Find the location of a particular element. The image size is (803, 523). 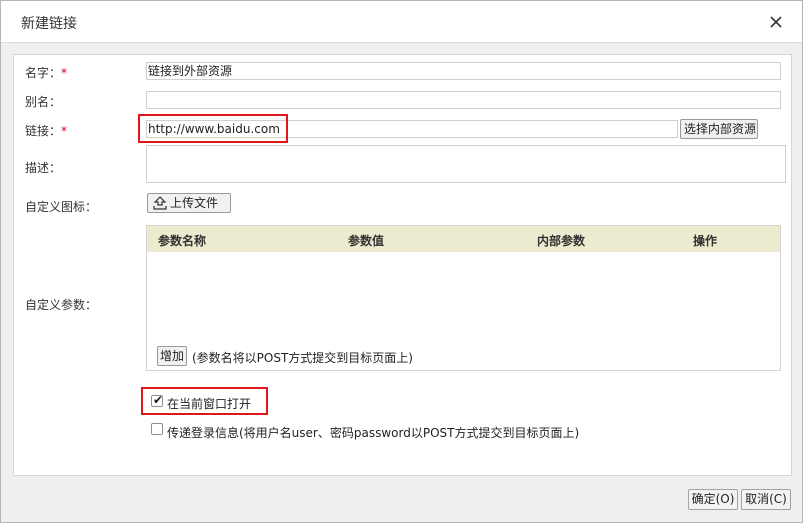

open-current-window-label: 在当前窗口打开 is located at coordinates (209, 404).